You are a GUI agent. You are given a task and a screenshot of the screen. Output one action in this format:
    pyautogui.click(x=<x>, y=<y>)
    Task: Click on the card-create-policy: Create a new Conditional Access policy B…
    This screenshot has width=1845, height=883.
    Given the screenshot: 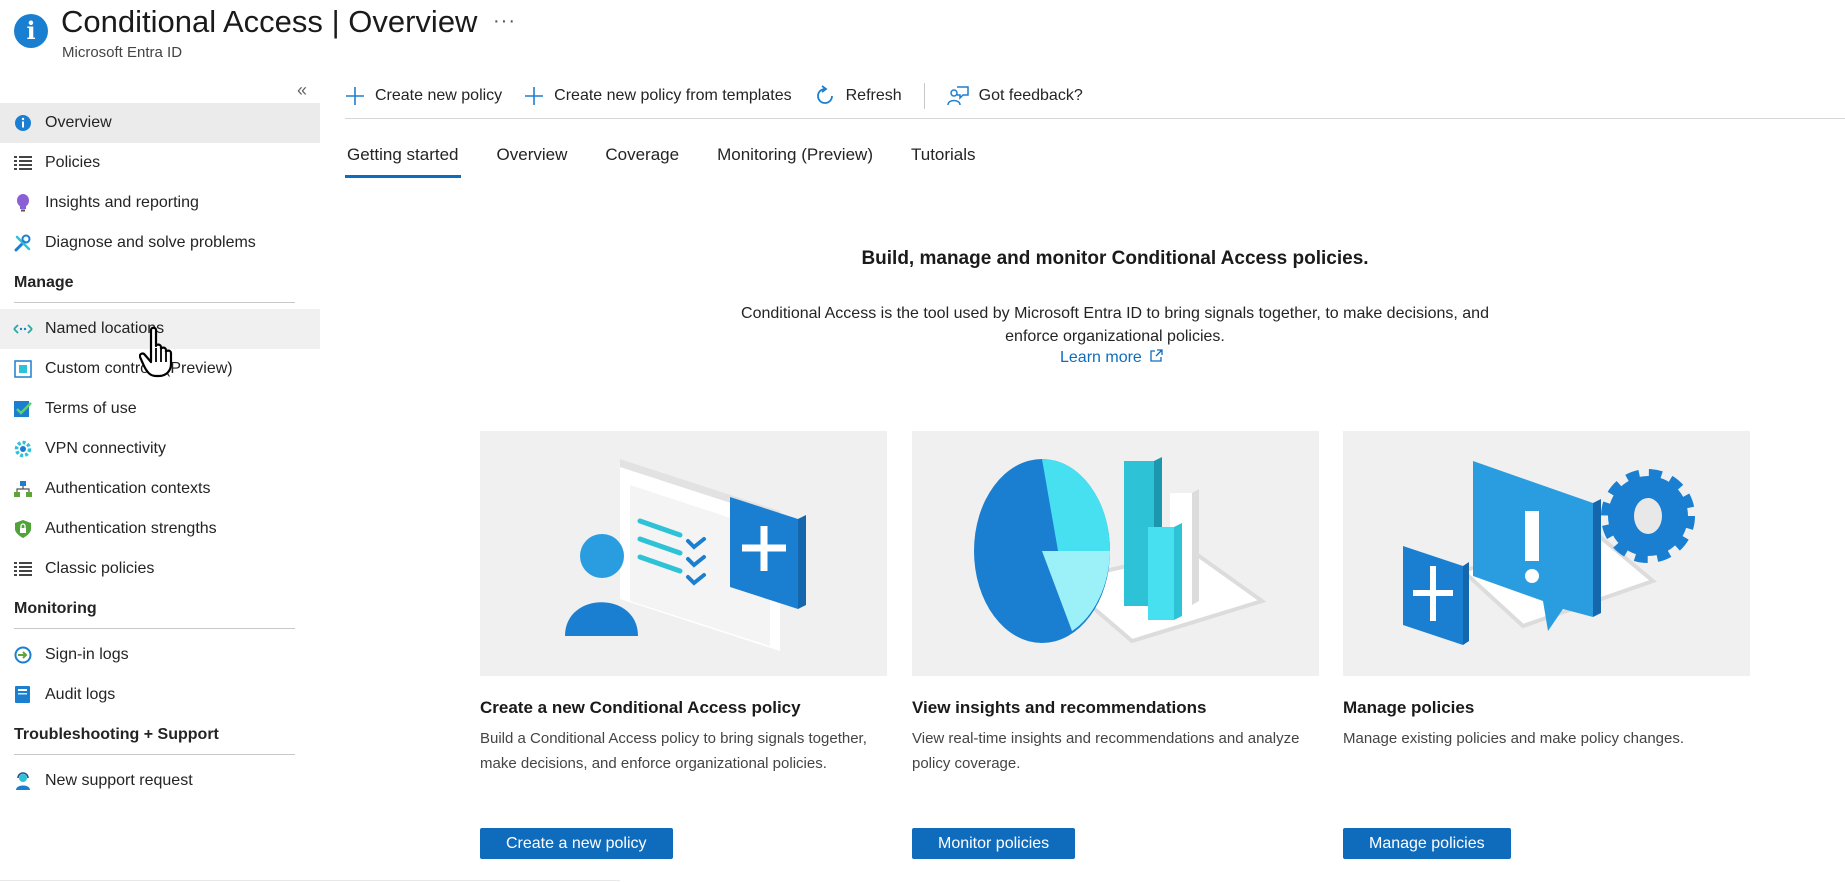 What is the action you would take?
    pyautogui.click(x=683, y=645)
    